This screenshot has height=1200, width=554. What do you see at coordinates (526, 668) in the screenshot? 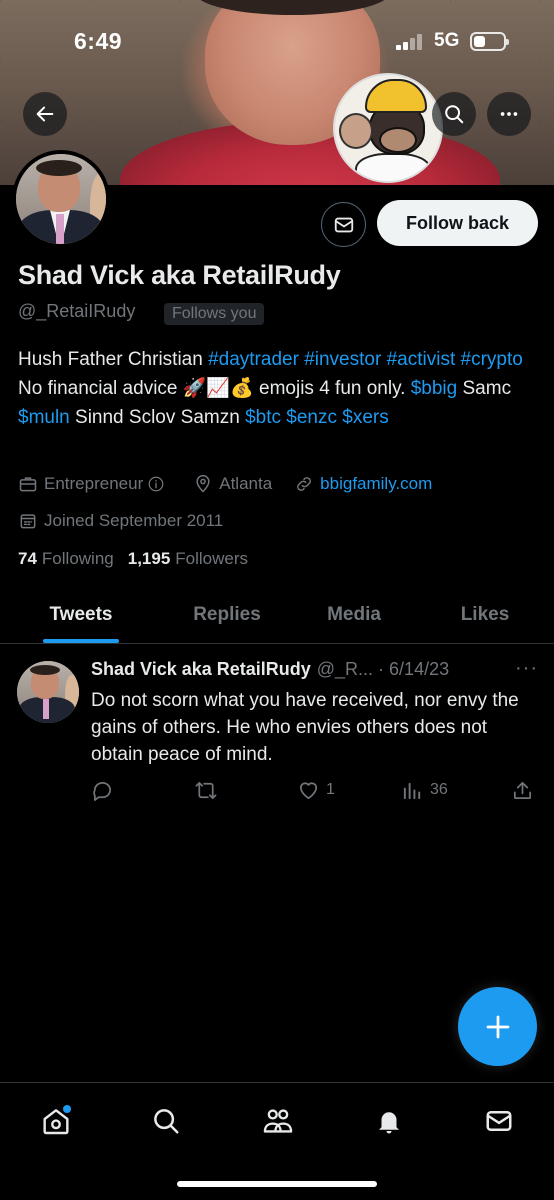
I see `tweet-more-icon: ···` at bounding box center [526, 668].